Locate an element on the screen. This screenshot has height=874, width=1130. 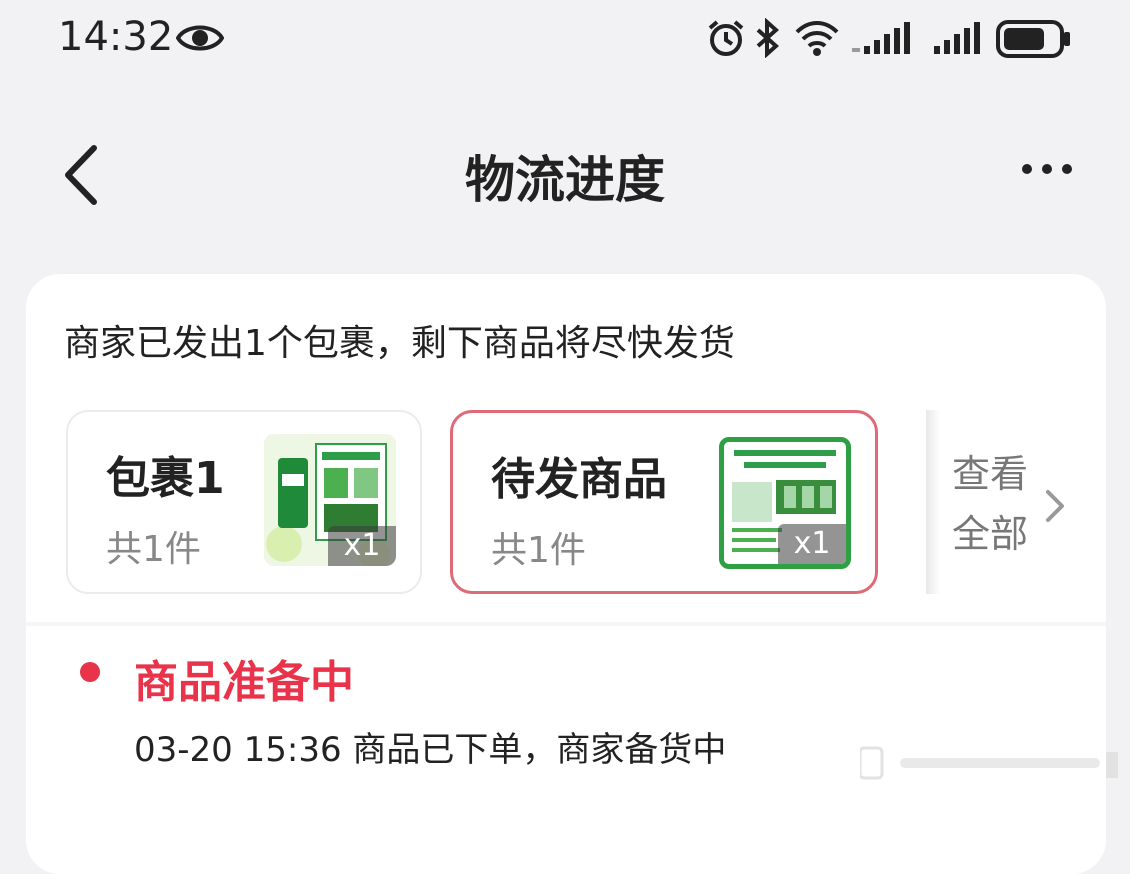
package-tab-1: 包裹1 共1件 x1 is located at coordinates (244, 502).